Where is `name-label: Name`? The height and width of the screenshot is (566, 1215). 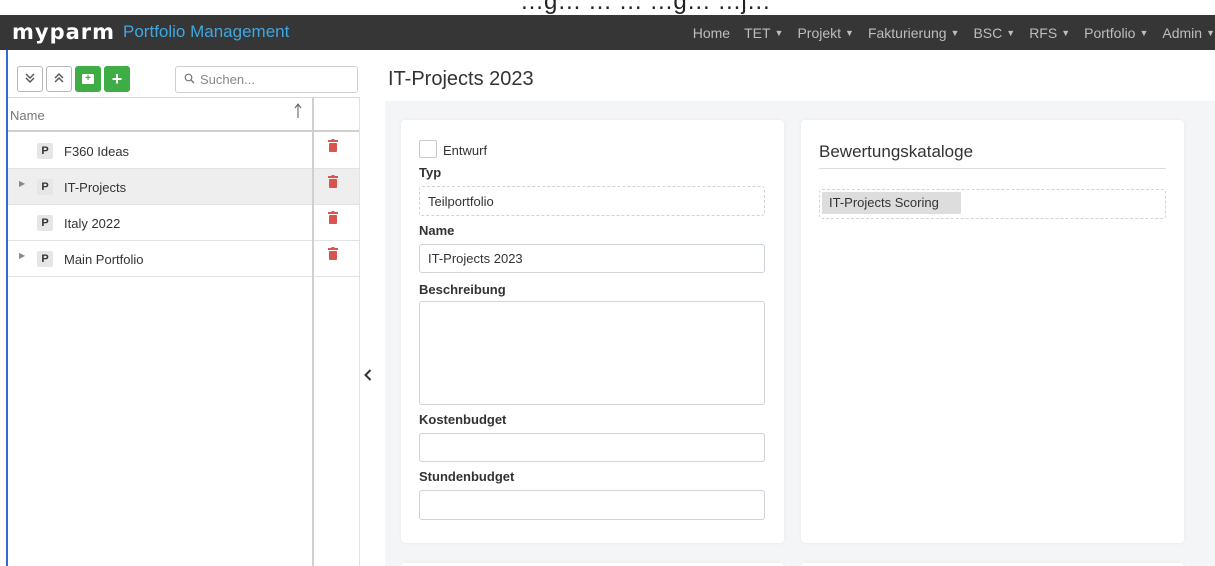 name-label: Name is located at coordinates (437, 230).